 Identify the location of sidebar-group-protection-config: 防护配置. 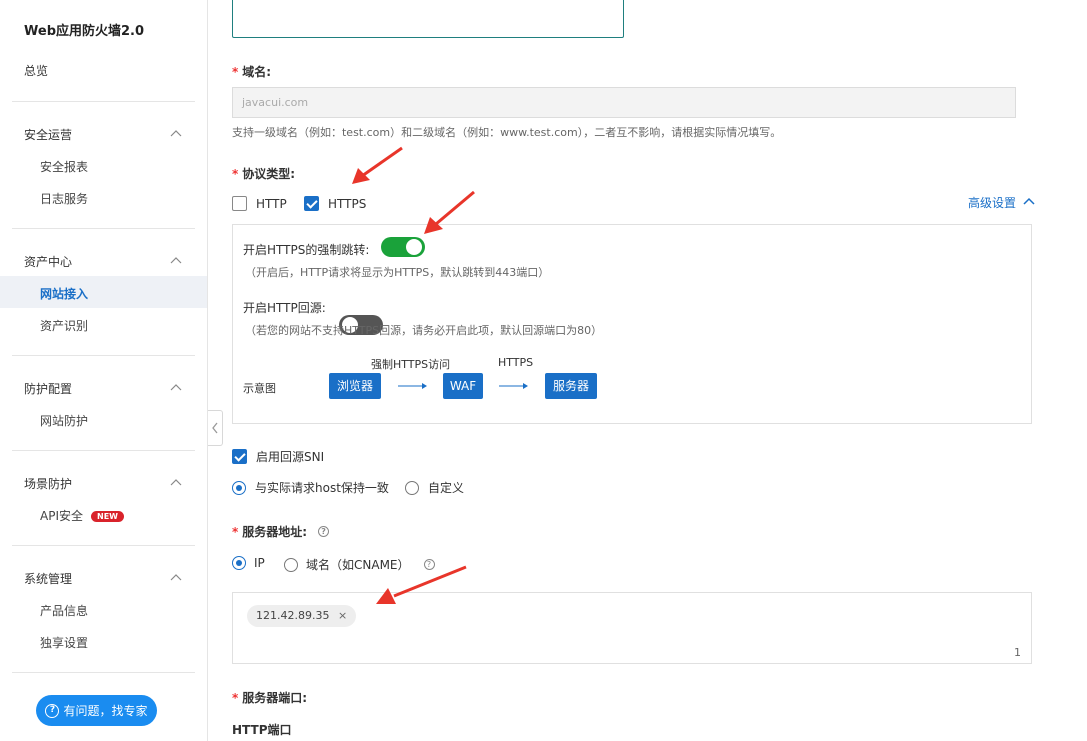
(48, 388).